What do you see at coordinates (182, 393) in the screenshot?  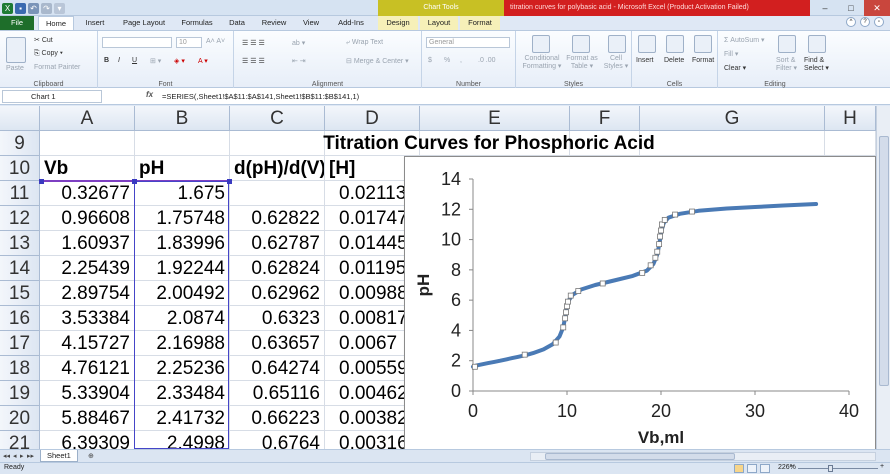 I see `cell-b19: 2.33484` at bounding box center [182, 393].